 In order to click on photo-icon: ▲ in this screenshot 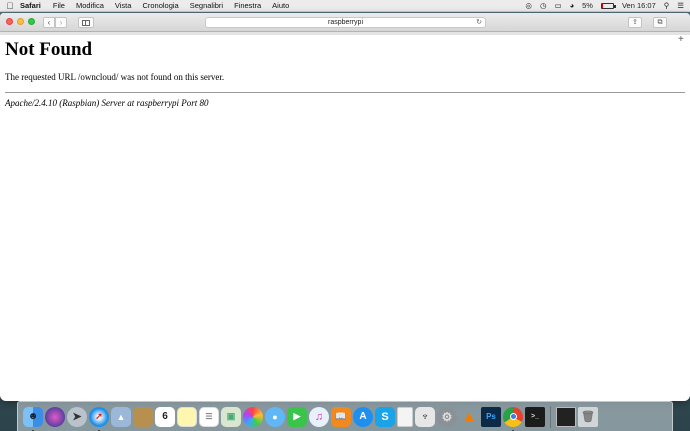, I will do `click(121, 416)`.